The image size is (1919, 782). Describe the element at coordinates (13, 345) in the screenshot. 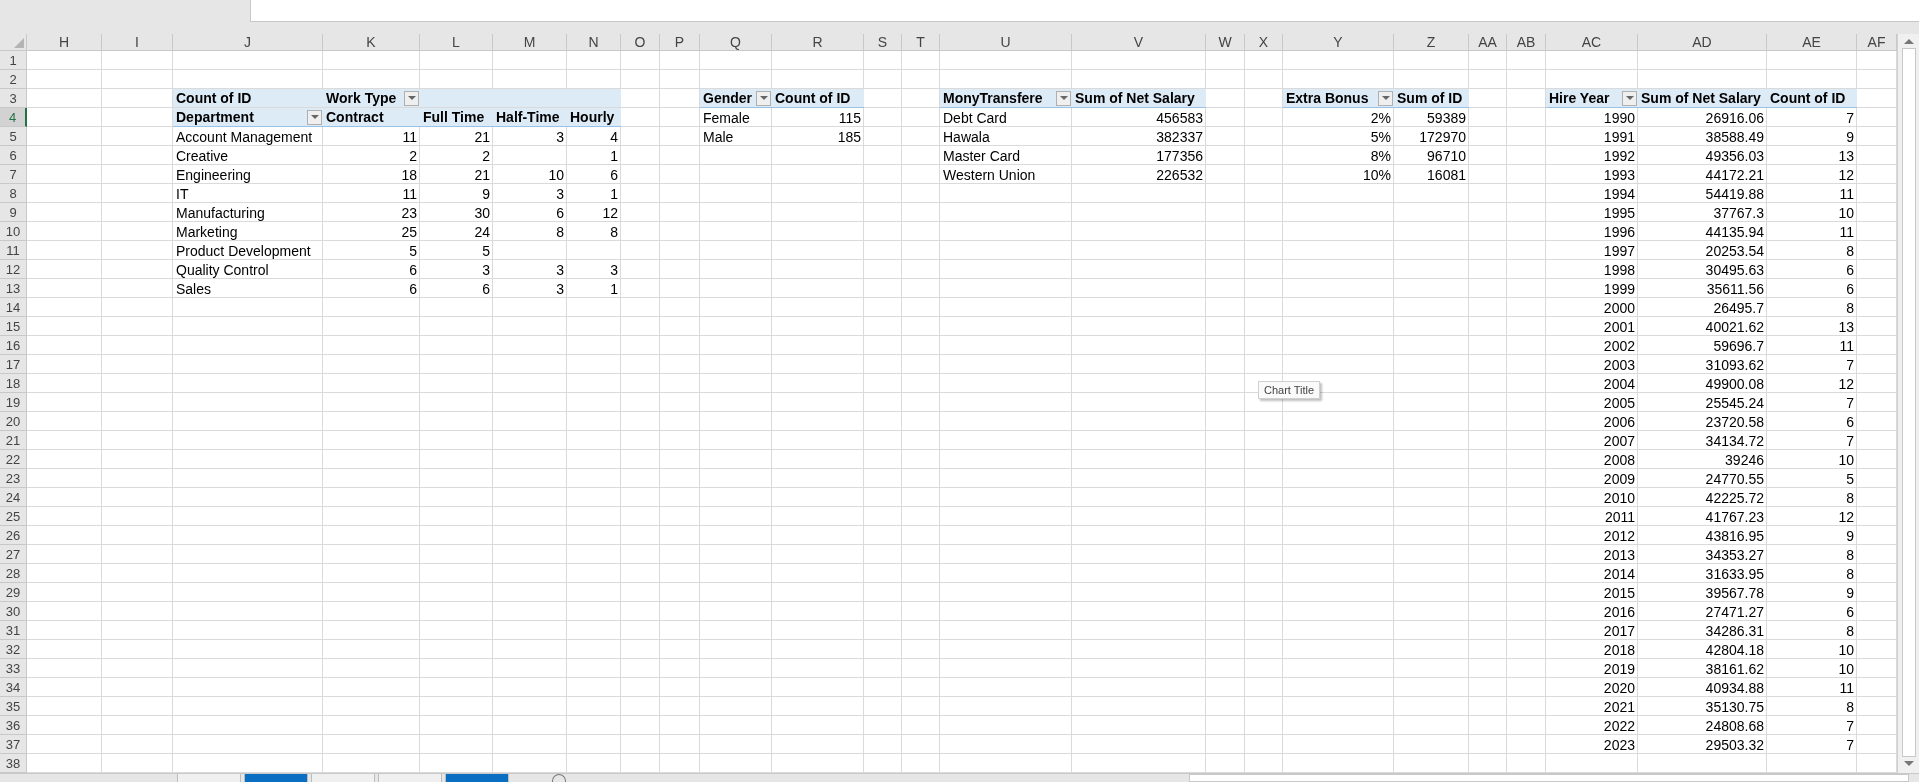

I see `row-header: 16` at that location.